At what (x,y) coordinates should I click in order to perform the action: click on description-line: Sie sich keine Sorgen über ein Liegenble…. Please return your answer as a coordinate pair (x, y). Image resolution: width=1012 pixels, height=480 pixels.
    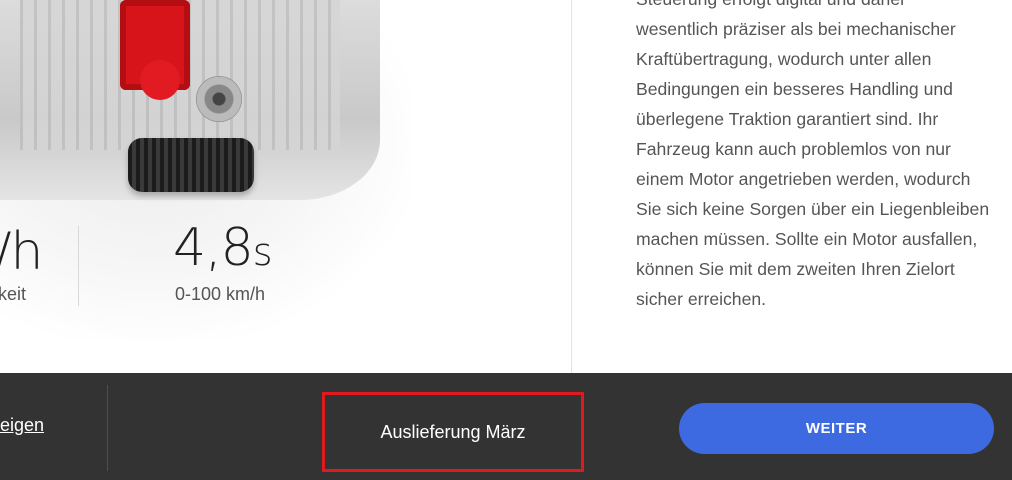
    Looking at the image, I should click on (813, 209).